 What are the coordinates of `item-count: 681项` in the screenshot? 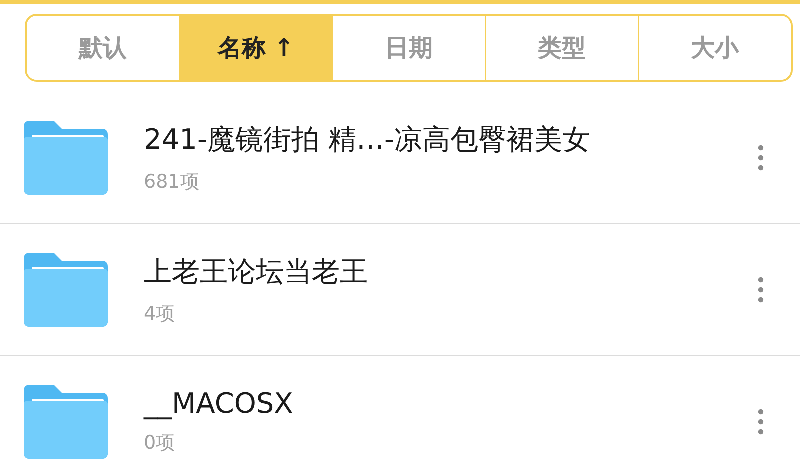 It's located at (172, 182).